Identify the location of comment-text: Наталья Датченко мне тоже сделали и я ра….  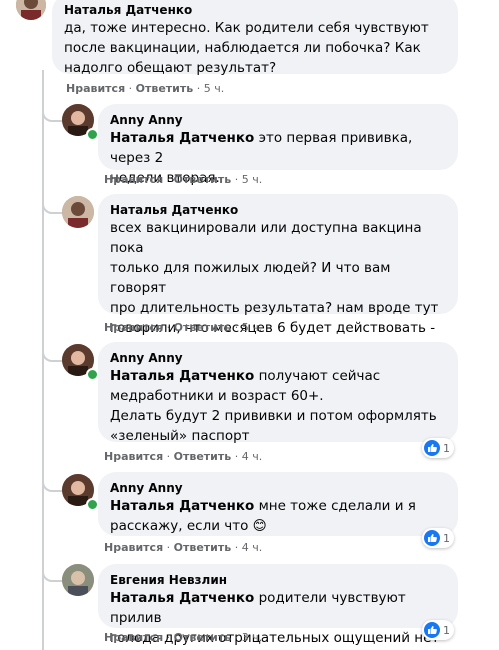
(263, 516).